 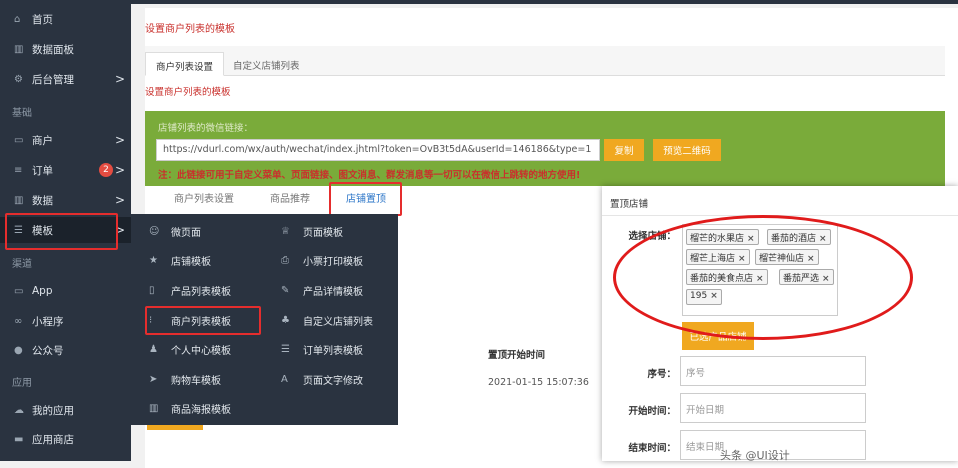 I want to click on sitemap-icon: ♣, so click(x=285, y=320).